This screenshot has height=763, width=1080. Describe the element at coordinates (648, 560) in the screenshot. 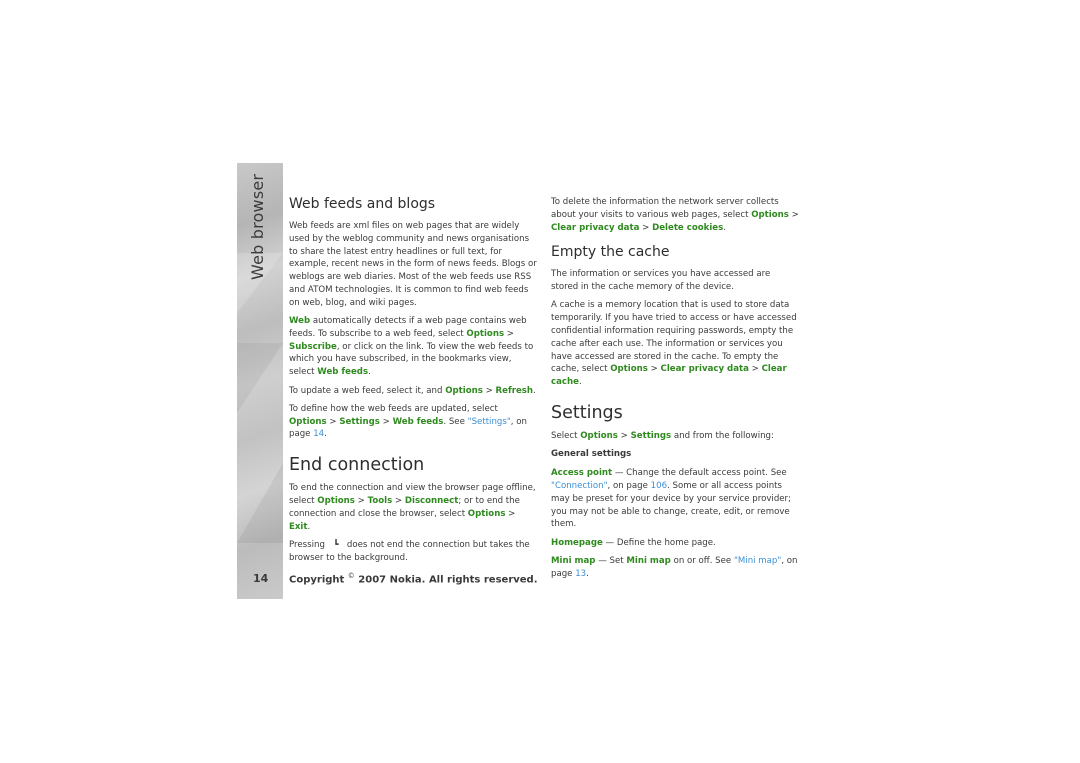

I see `menu-command: Mini map` at that location.